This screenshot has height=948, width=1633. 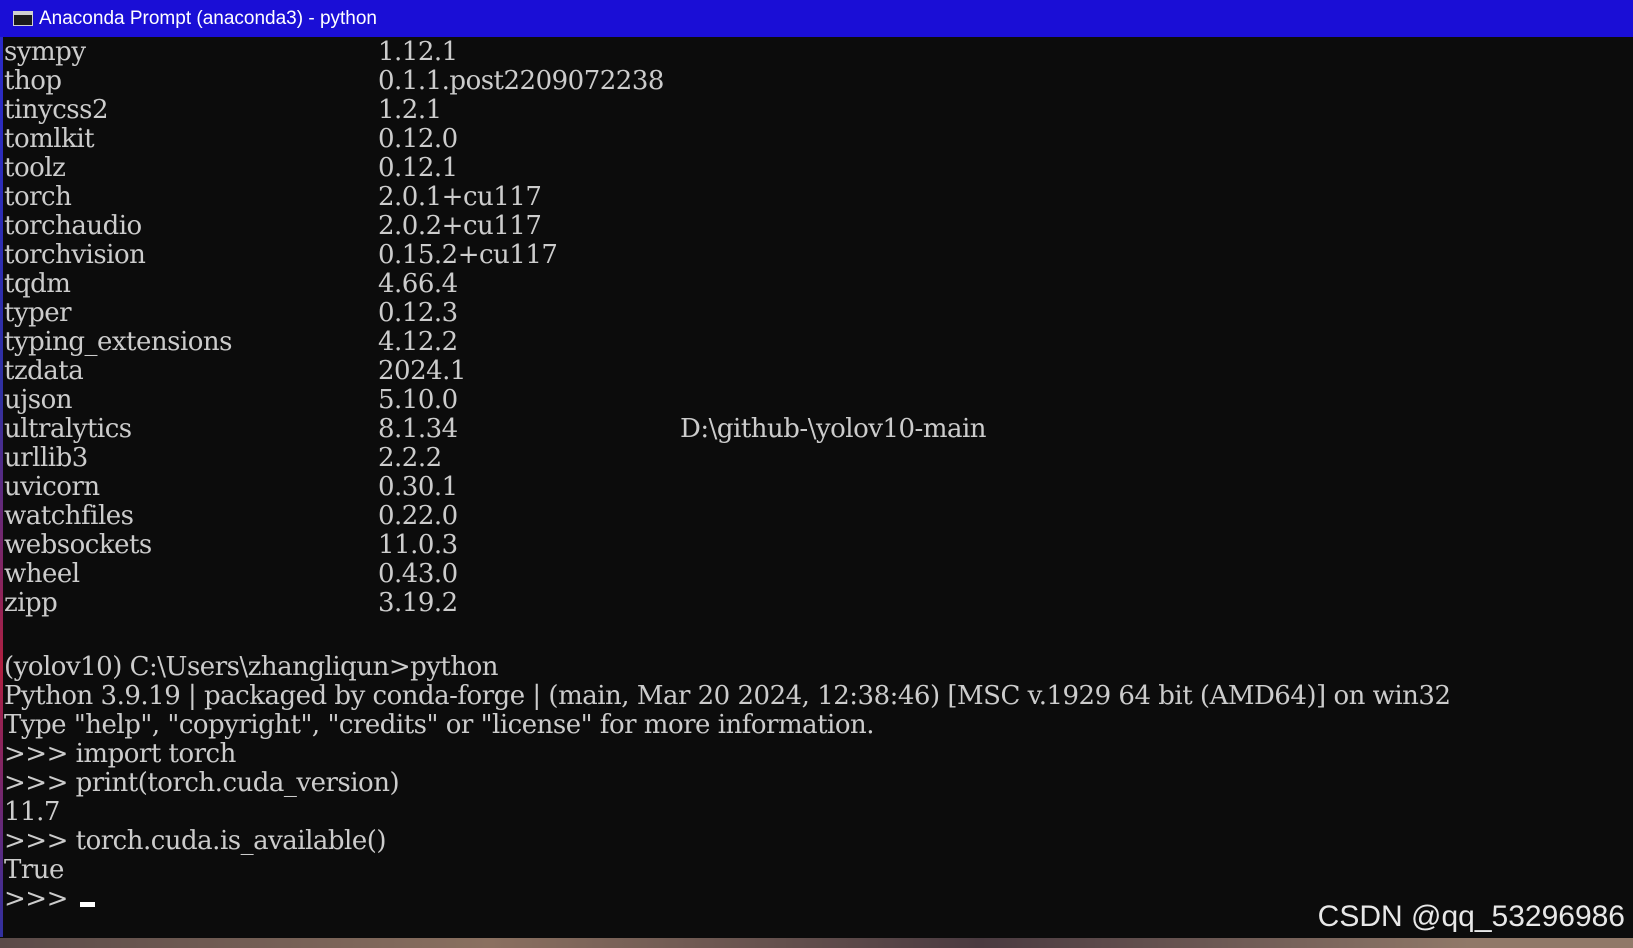 I want to click on title-bar: Anaconda Prompt (anaconda3) - python, so click(x=816, y=18).